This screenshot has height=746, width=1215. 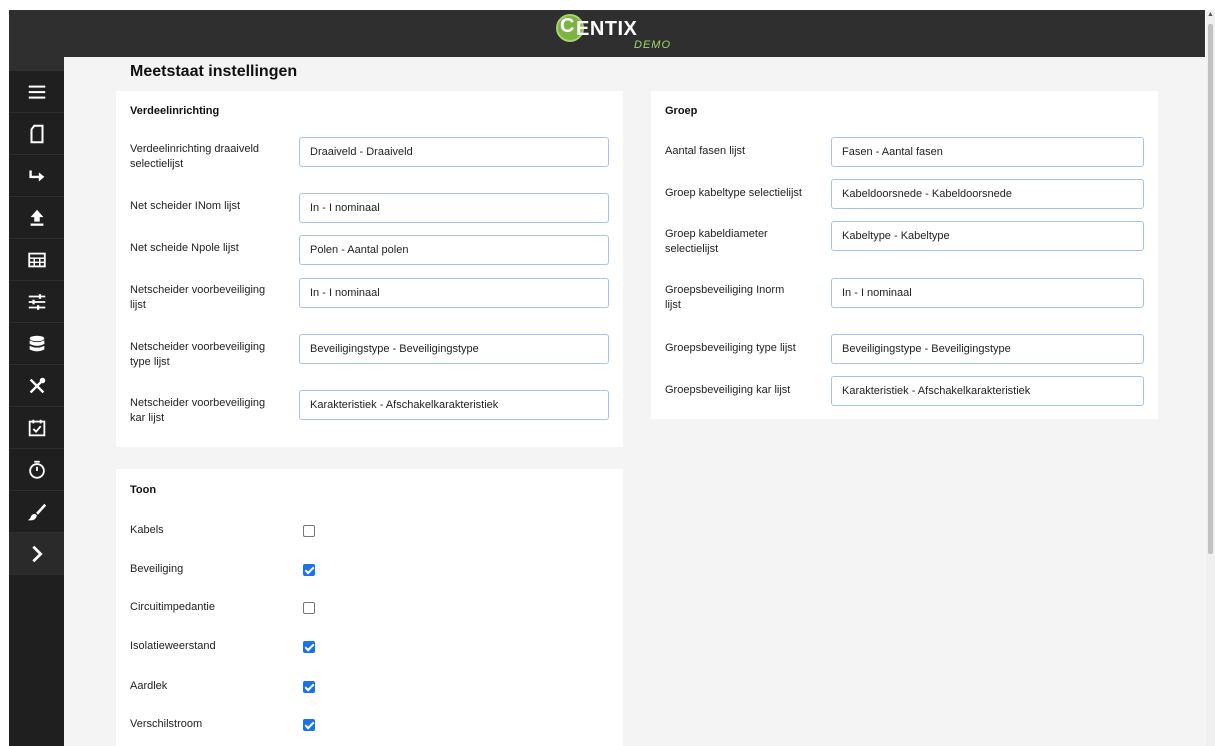 I want to click on toon-label-kabels: Kabels, so click(x=147, y=530).